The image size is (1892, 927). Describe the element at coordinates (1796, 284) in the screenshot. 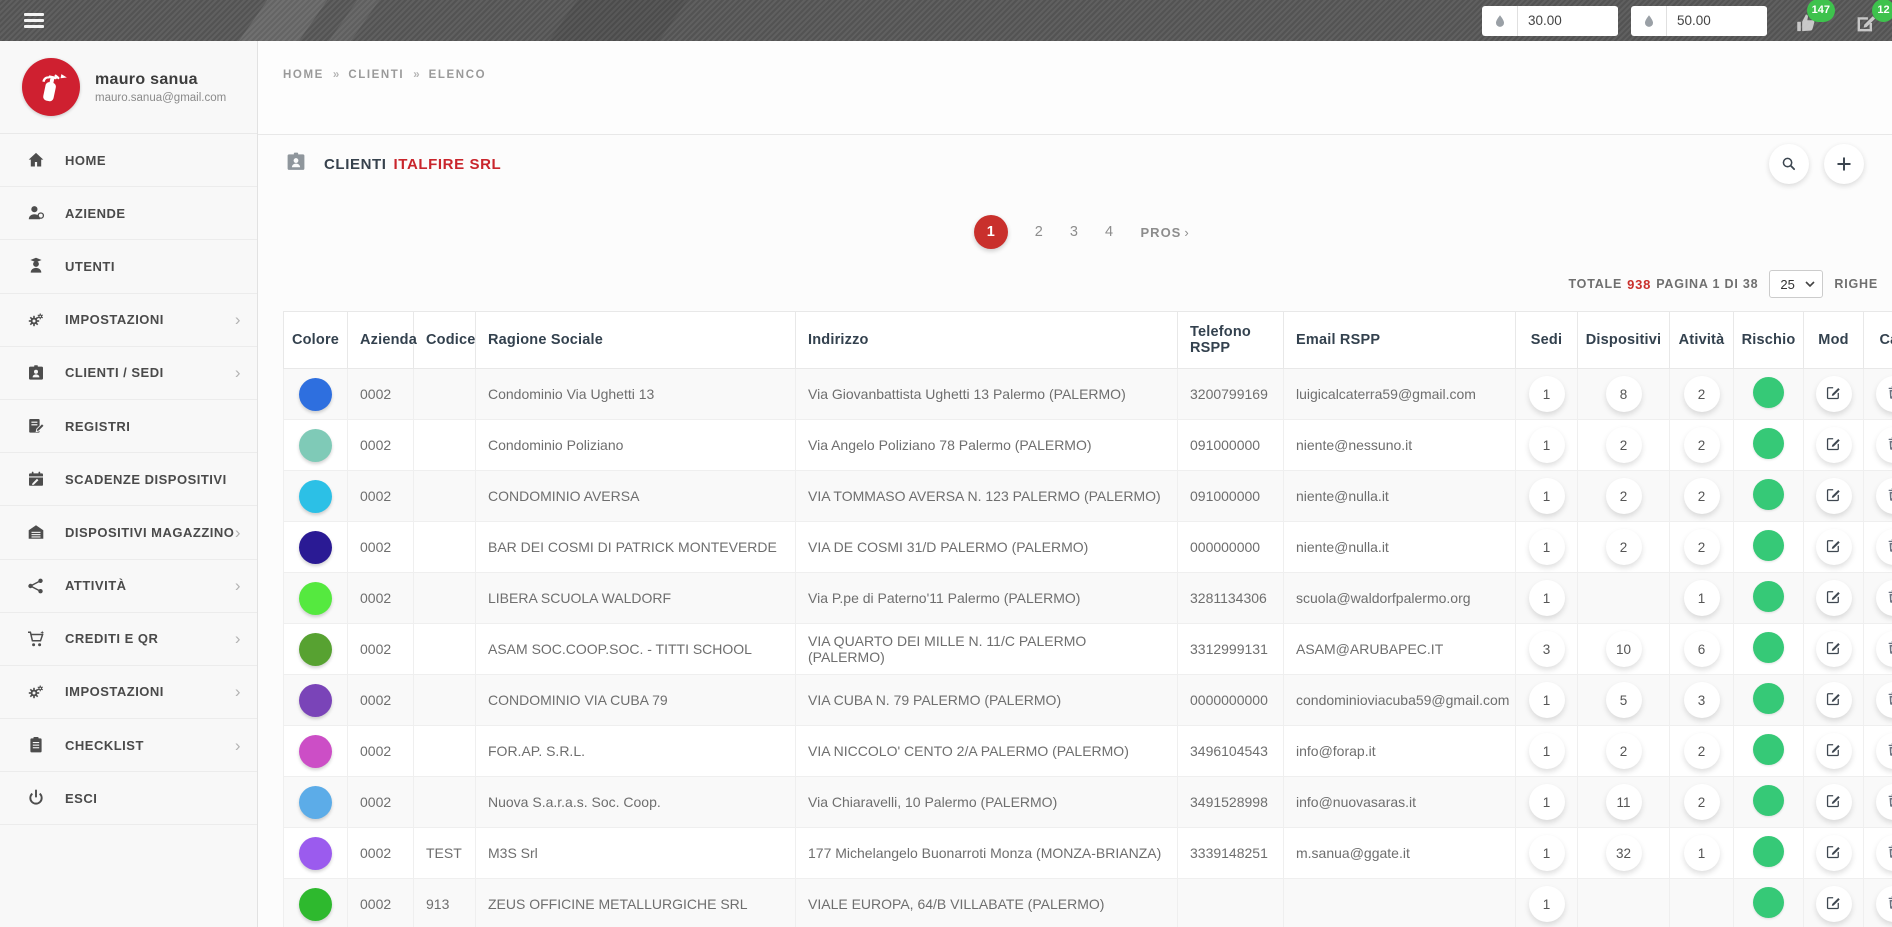

I see `rows-per-page-select: 25` at that location.